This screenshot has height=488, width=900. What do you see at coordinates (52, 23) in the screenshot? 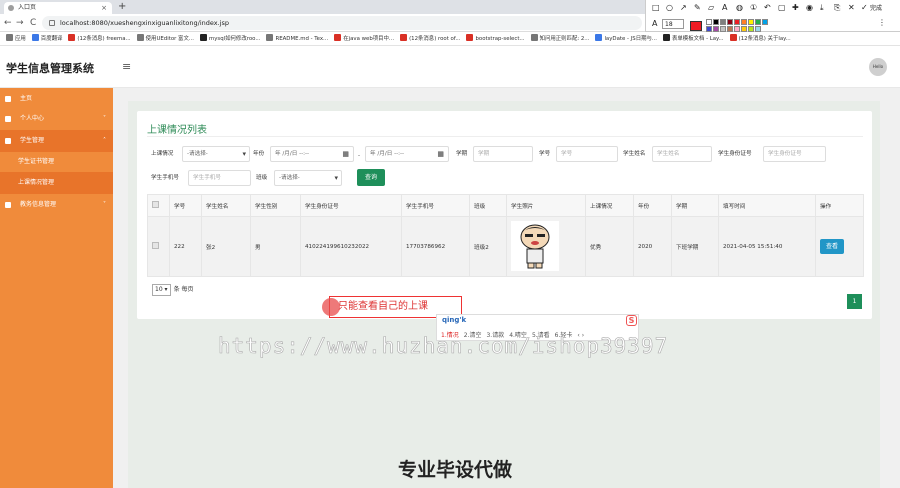
I see `info-icon` at bounding box center [52, 23].